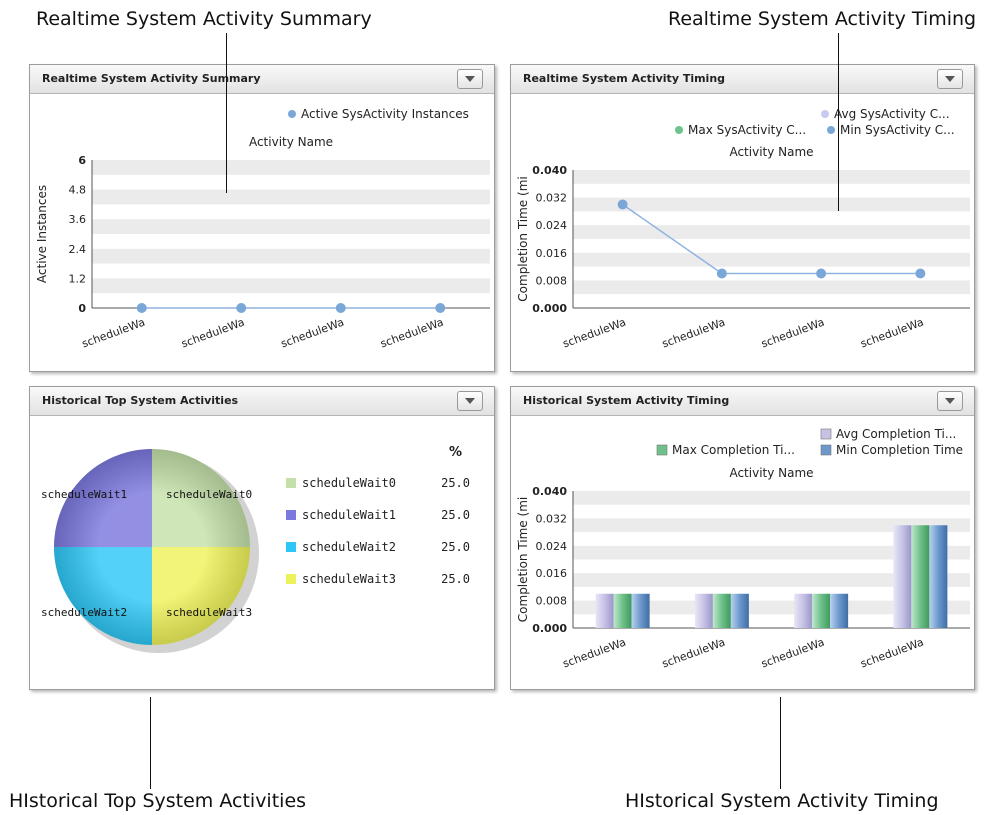 This screenshot has width=987, height=815. I want to click on y-tick-label: 0.016, so click(552, 573).